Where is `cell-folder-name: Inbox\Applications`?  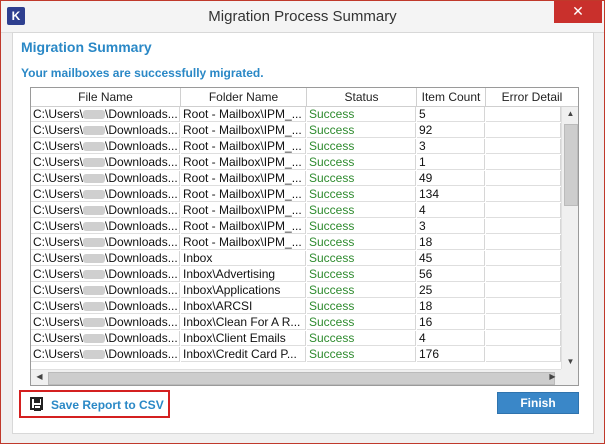 cell-folder-name: Inbox\Applications is located at coordinates (243, 290).